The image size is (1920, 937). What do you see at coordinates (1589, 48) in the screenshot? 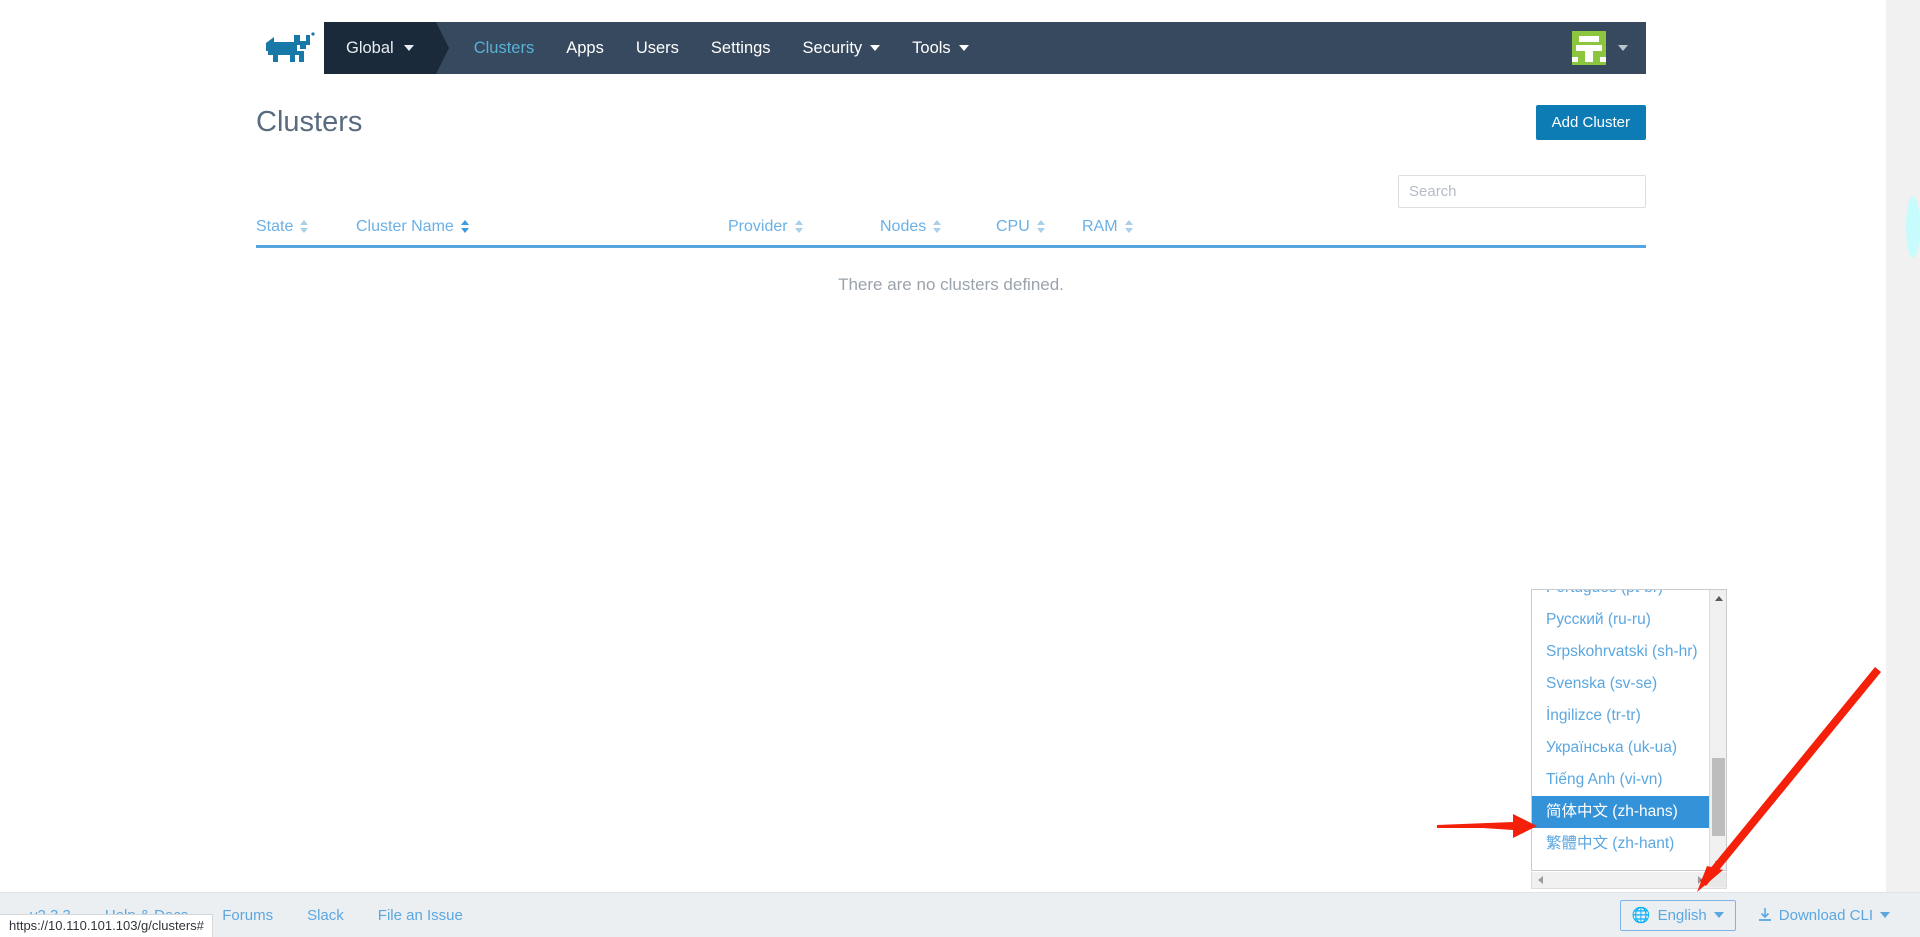
I see `user-avatar` at bounding box center [1589, 48].